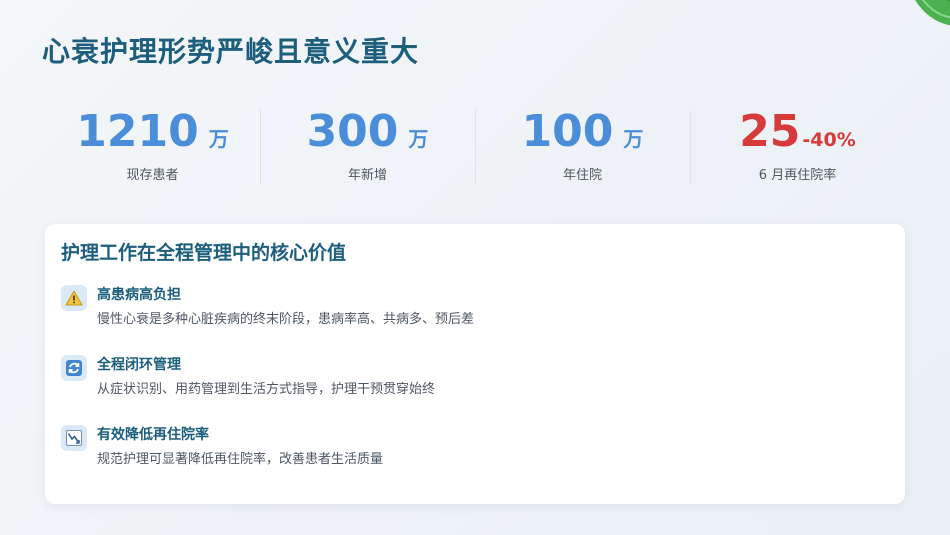 This screenshot has height=535, width=950. Describe the element at coordinates (139, 295) in the screenshot. I see `value-item-title: 高患病高负担` at that location.